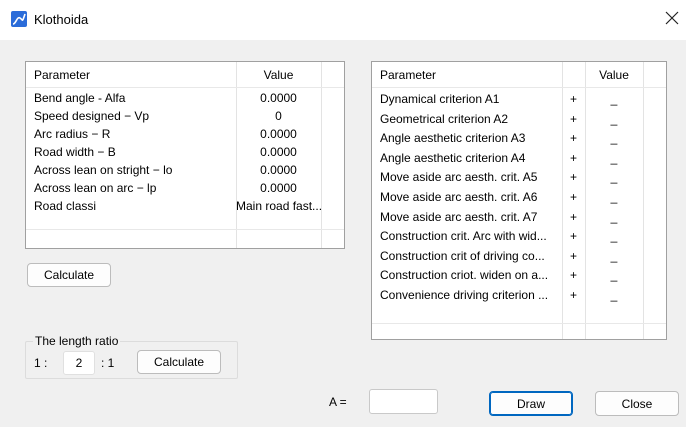 Image resolution: width=686 pixels, height=427 pixels. Describe the element at coordinates (179, 362) in the screenshot. I see `calculate-ratio-button: Calculate` at that location.